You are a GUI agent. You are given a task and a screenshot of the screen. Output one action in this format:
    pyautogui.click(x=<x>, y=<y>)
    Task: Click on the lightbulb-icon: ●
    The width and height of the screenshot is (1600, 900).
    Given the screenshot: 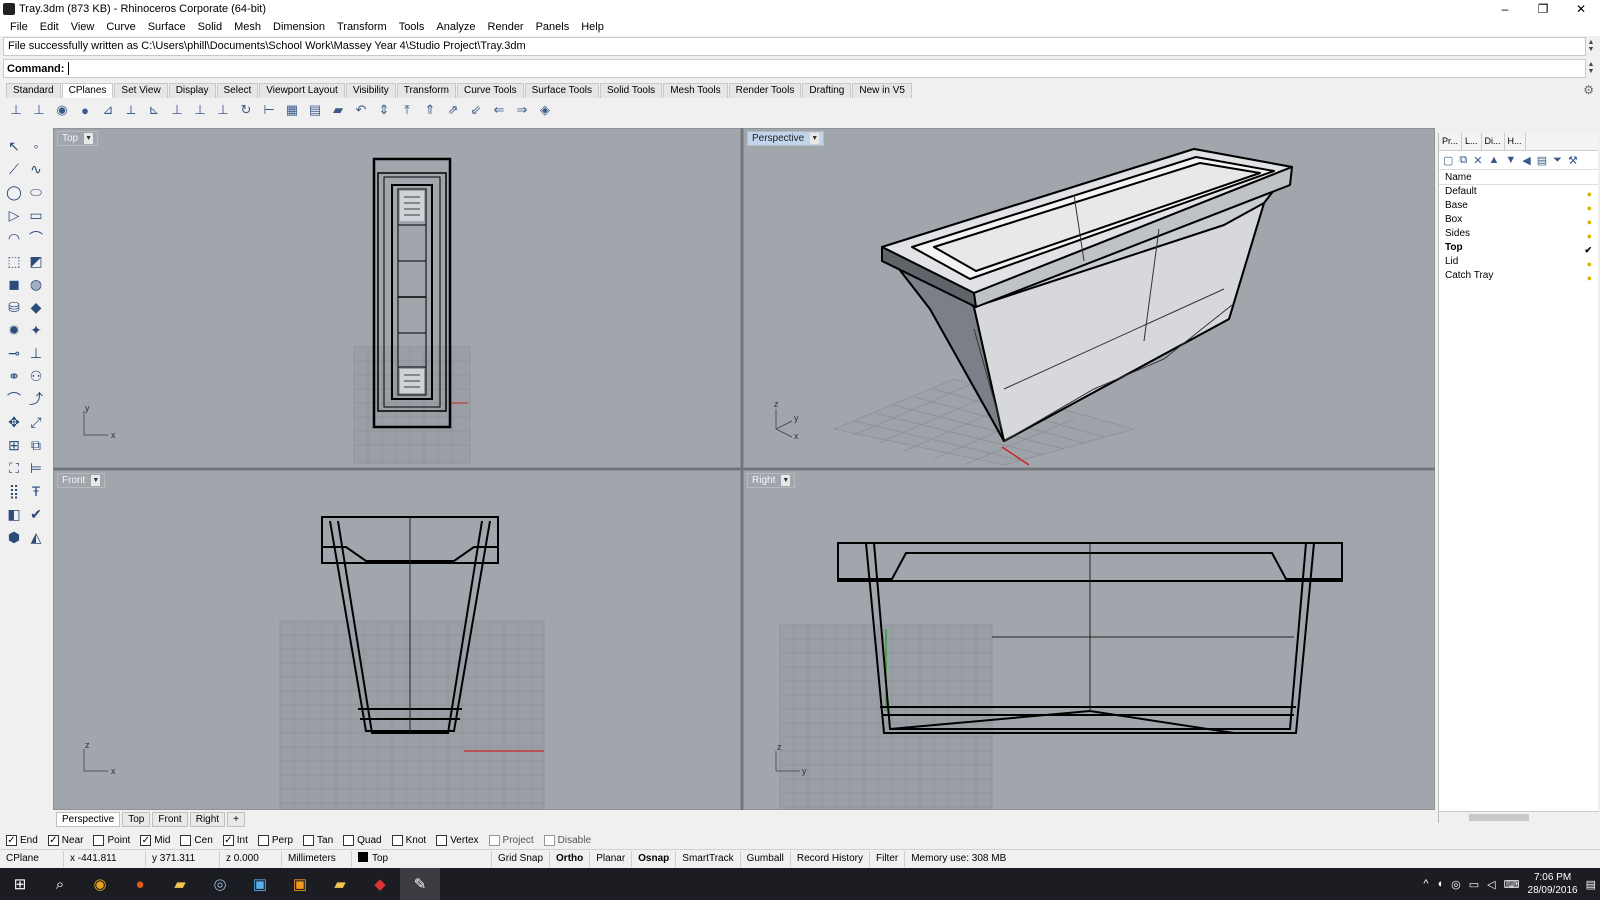 What is the action you would take?
    pyautogui.click(x=1589, y=278)
    